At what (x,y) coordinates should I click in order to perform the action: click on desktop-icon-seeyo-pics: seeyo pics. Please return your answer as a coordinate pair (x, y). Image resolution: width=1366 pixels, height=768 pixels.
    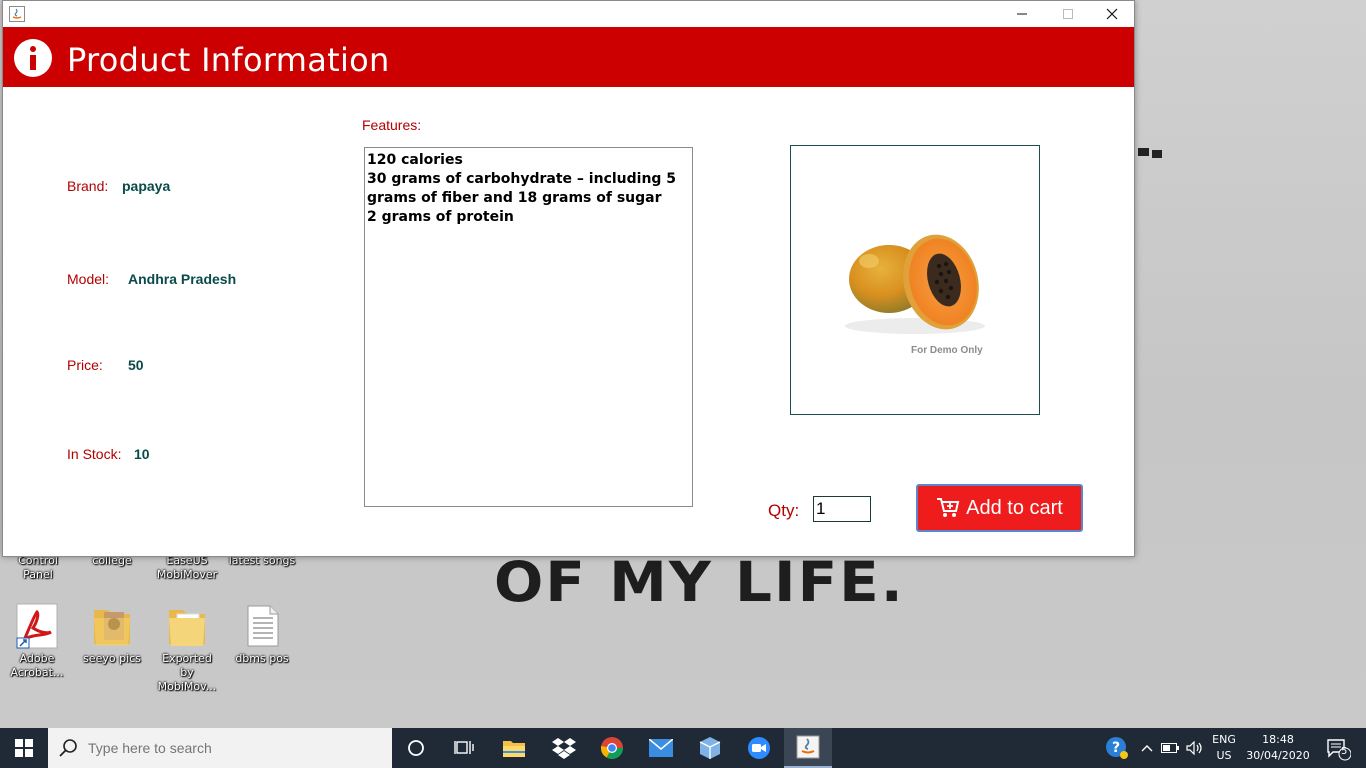
    Looking at the image, I should click on (112, 634).